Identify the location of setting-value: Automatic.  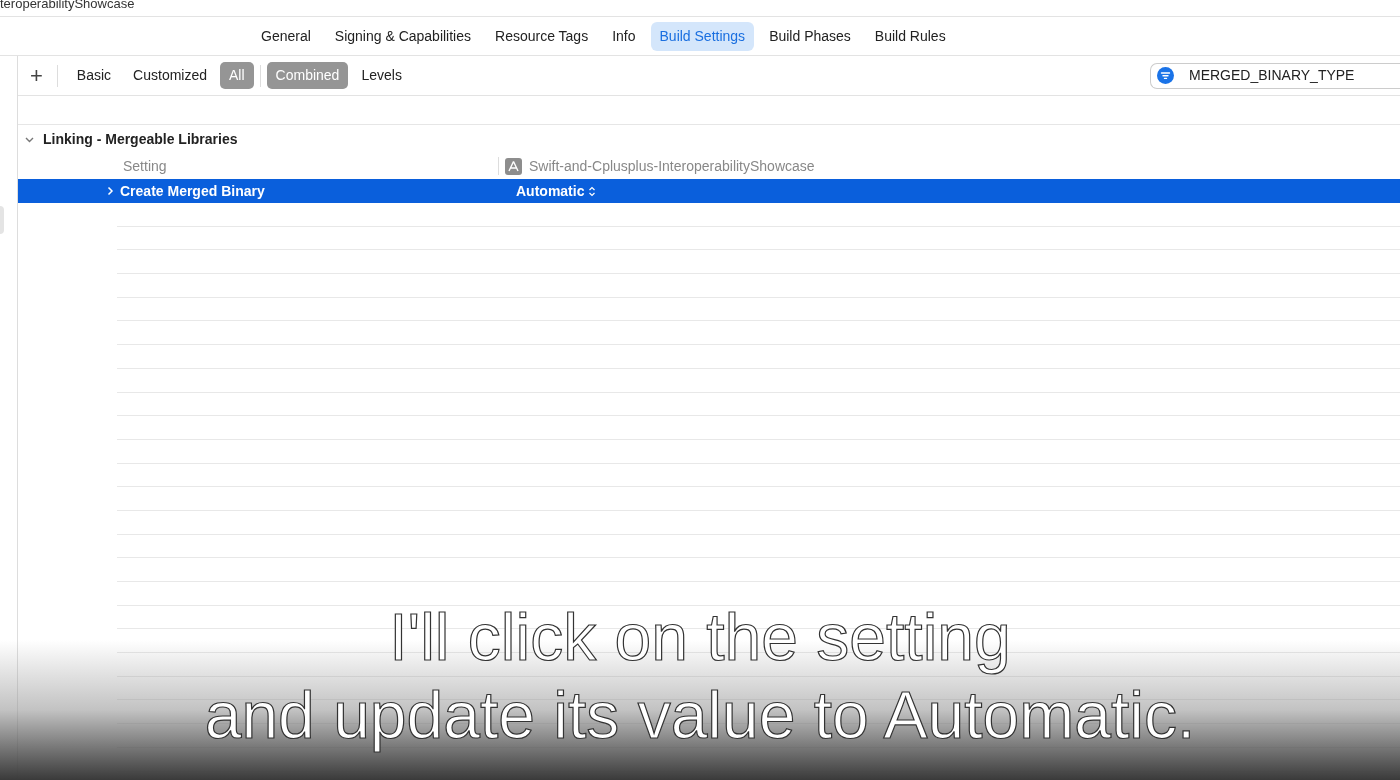
(550, 191).